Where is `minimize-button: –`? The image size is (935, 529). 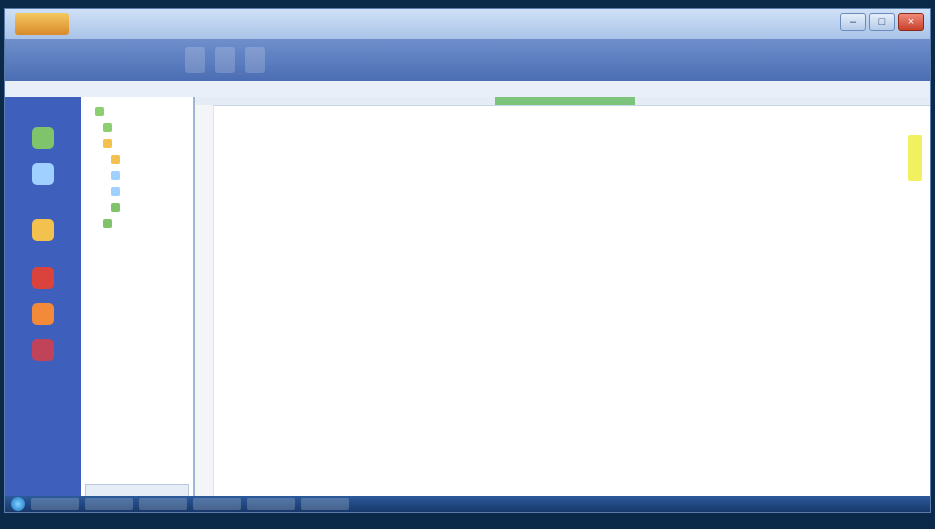
minimize-button: – is located at coordinates (853, 22).